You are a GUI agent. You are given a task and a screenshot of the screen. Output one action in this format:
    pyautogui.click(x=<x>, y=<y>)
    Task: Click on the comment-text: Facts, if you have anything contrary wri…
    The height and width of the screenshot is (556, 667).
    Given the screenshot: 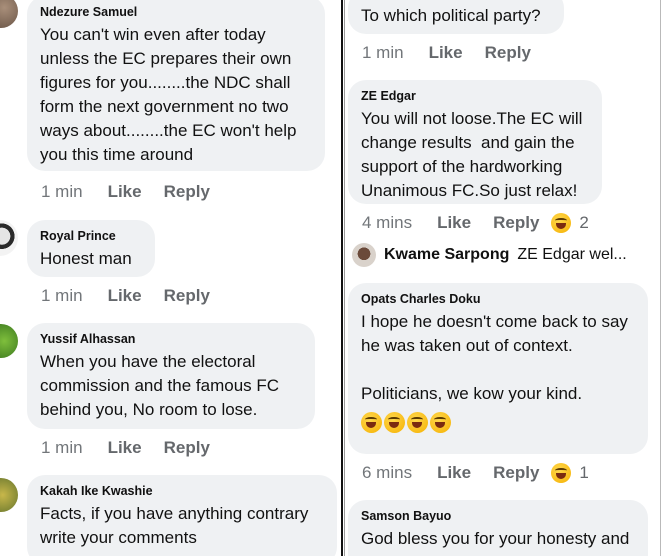 What is the action you would take?
    pyautogui.click(x=174, y=525)
    